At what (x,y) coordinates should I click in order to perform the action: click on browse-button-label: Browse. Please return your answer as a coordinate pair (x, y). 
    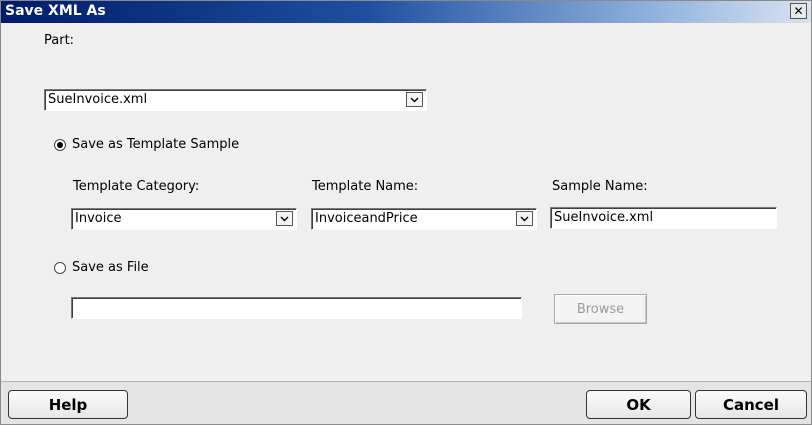
    Looking at the image, I should click on (600, 309).